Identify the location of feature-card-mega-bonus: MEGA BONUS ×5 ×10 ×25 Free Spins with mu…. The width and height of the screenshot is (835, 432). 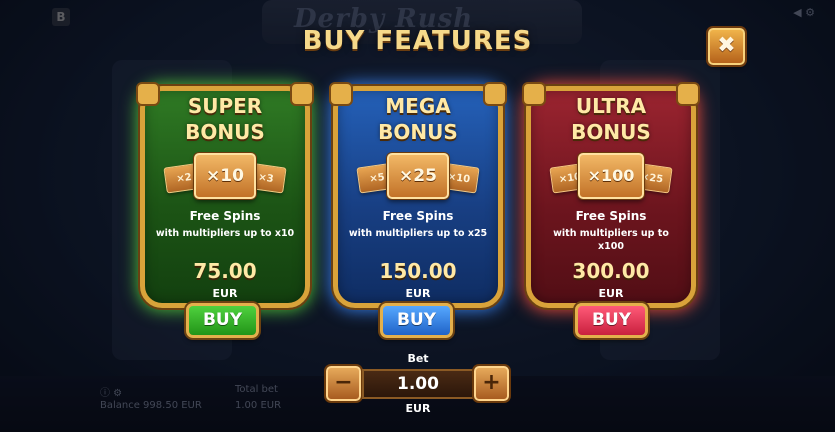
(418, 195).